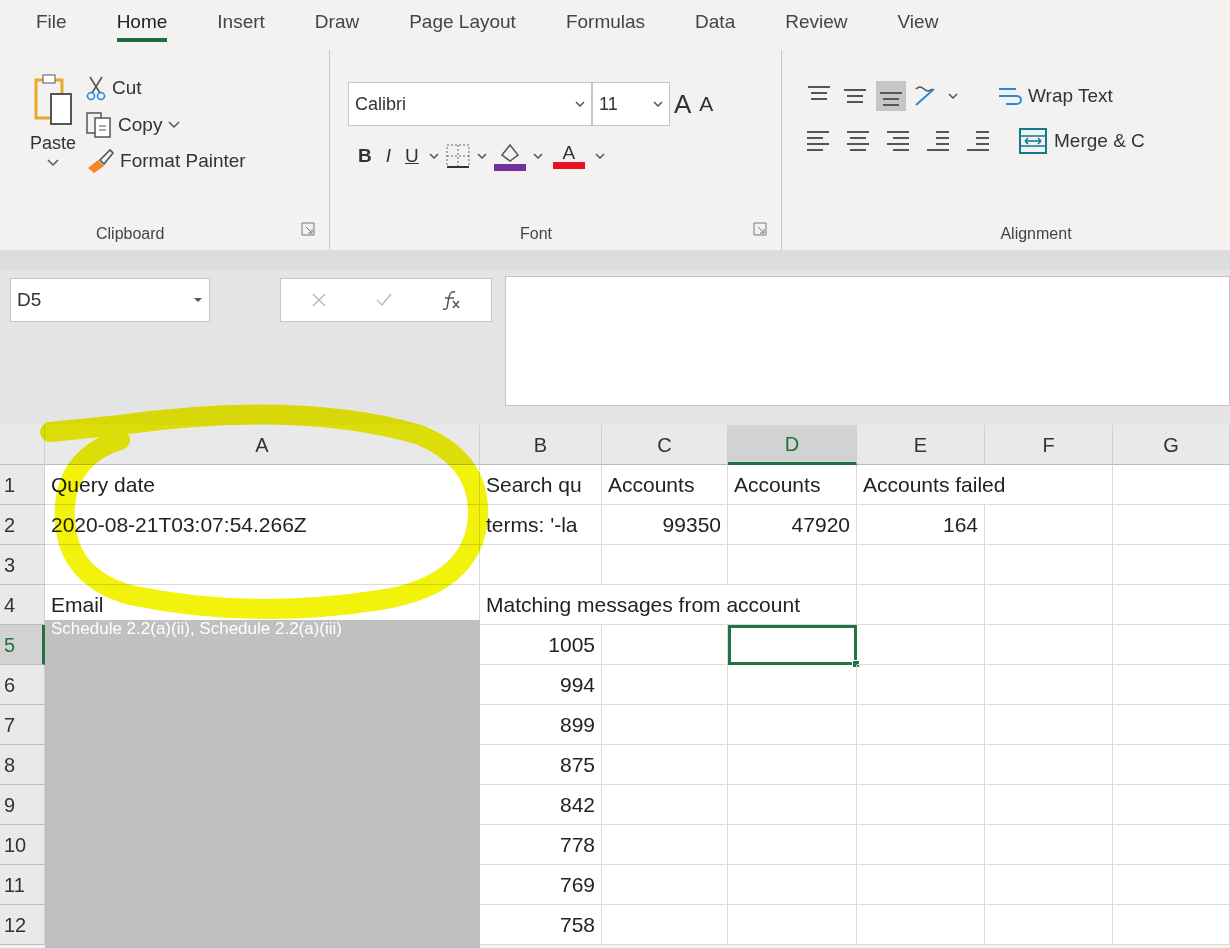 Image resolution: width=1230 pixels, height=948 pixels. What do you see at coordinates (241, 25) in the screenshot?
I see `ribbon-tab: Insert` at bounding box center [241, 25].